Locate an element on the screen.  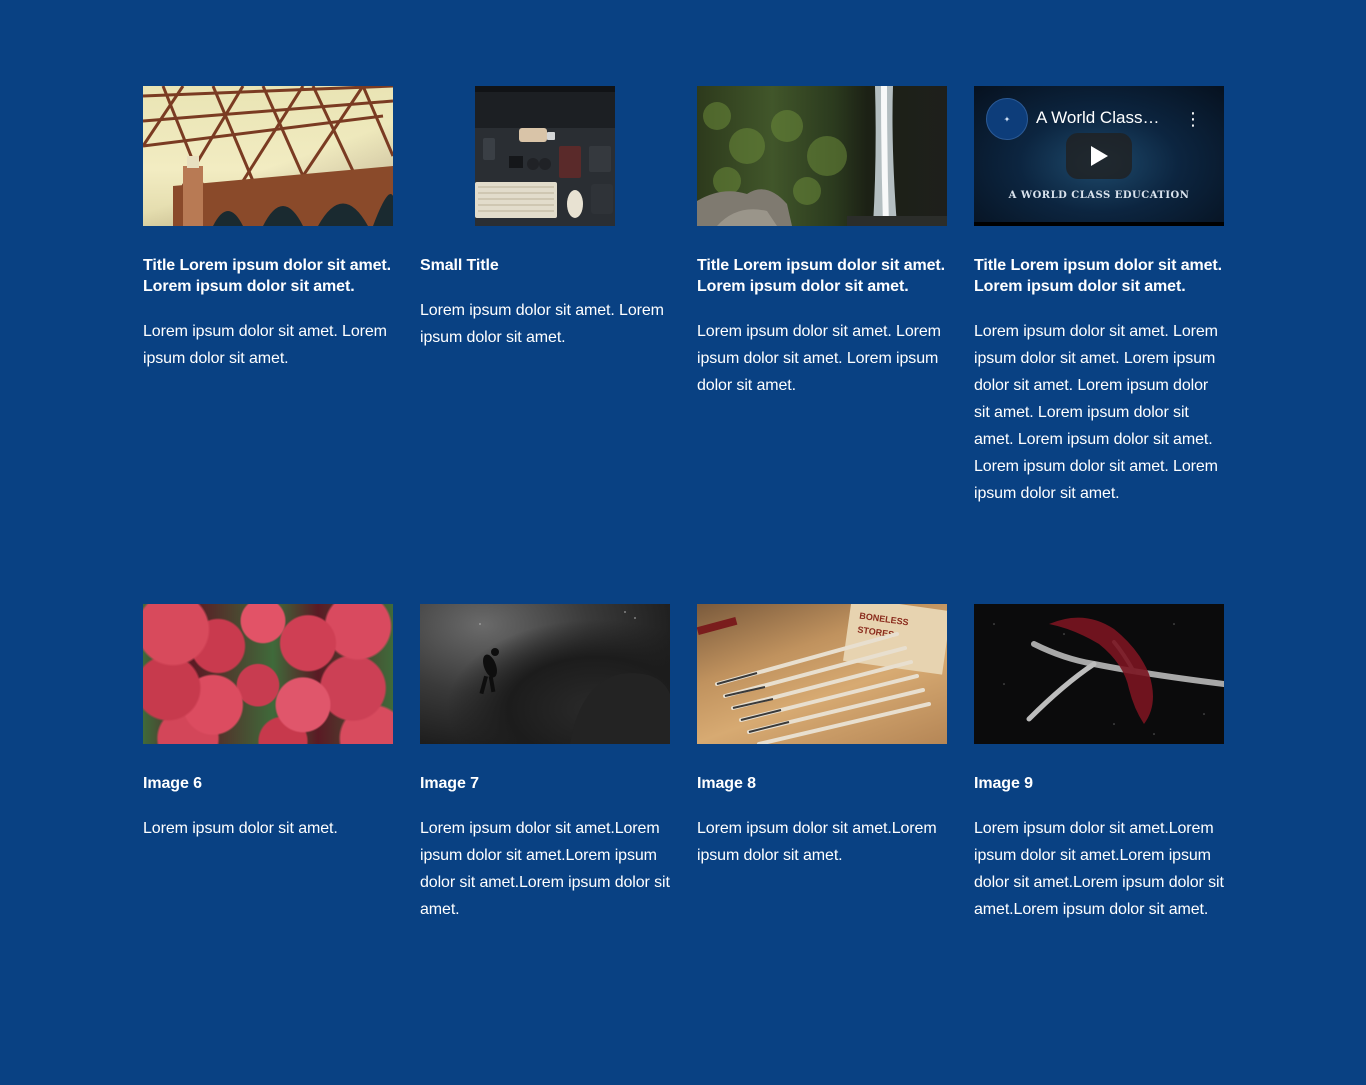
strawberries-image is located at coordinates (268, 674).